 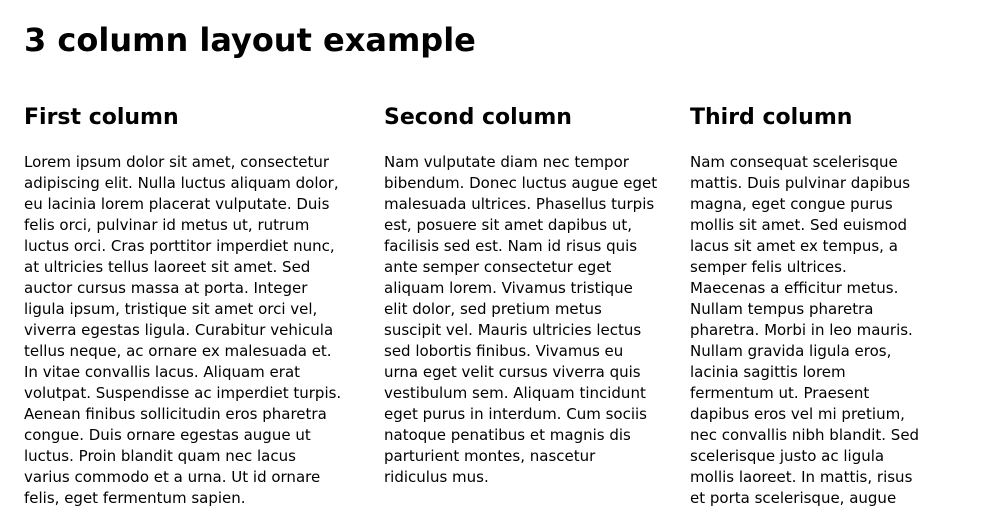 I want to click on first-column-heading: First column, so click(x=101, y=117).